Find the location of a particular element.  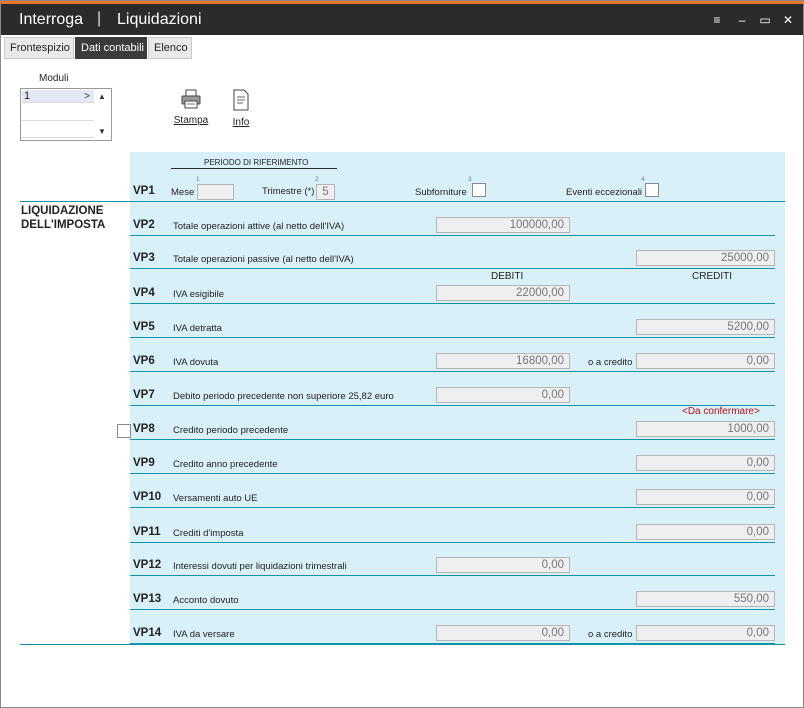

stampa-button: Stampa is located at coordinates (191, 107).